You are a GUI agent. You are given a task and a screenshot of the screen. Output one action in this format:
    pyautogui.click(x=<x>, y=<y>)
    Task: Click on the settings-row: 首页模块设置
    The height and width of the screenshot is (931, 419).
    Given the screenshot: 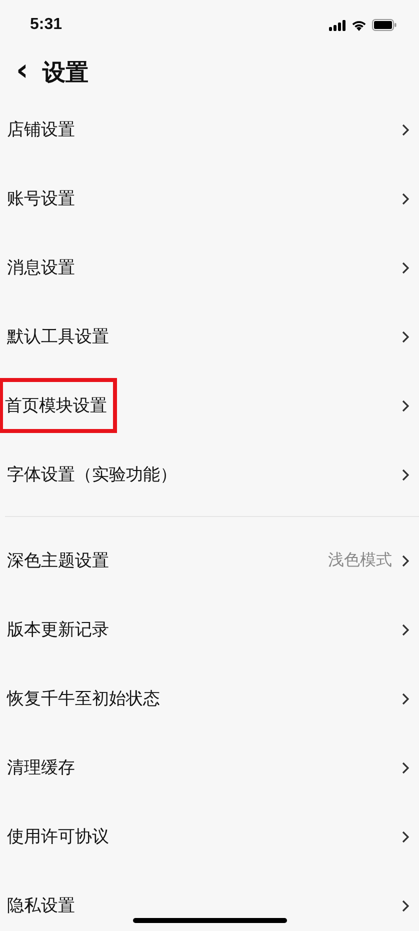 What is the action you would take?
    pyautogui.click(x=209, y=405)
    